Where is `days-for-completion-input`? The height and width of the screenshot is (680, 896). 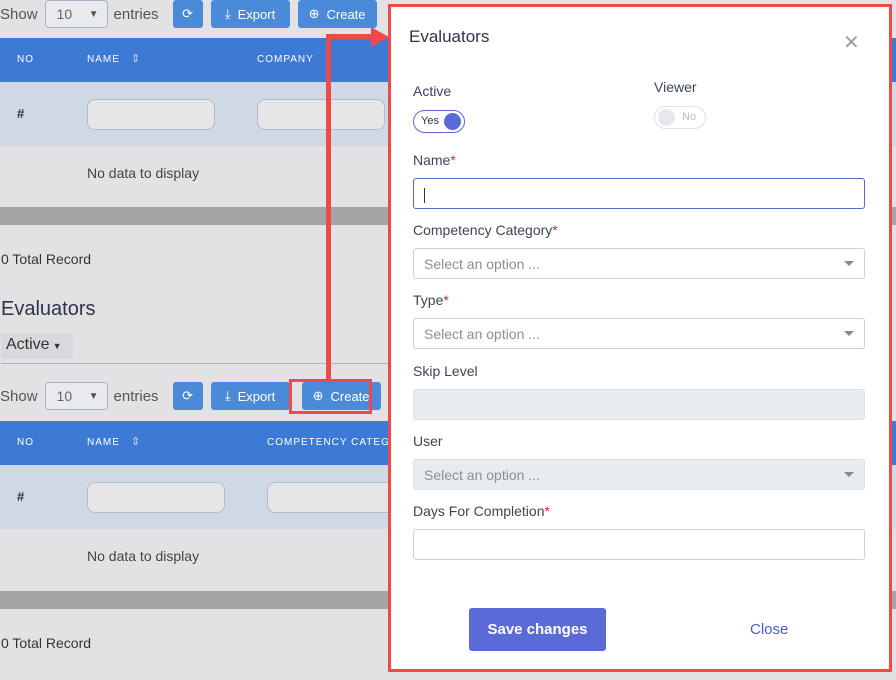 days-for-completion-input is located at coordinates (639, 544).